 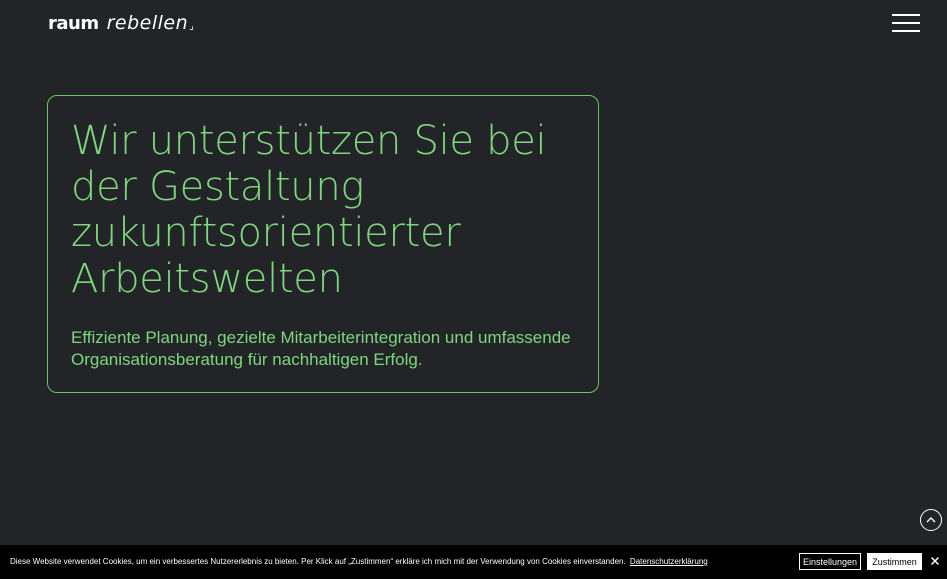 What do you see at coordinates (935, 561) in the screenshot?
I see `close-icon` at bounding box center [935, 561].